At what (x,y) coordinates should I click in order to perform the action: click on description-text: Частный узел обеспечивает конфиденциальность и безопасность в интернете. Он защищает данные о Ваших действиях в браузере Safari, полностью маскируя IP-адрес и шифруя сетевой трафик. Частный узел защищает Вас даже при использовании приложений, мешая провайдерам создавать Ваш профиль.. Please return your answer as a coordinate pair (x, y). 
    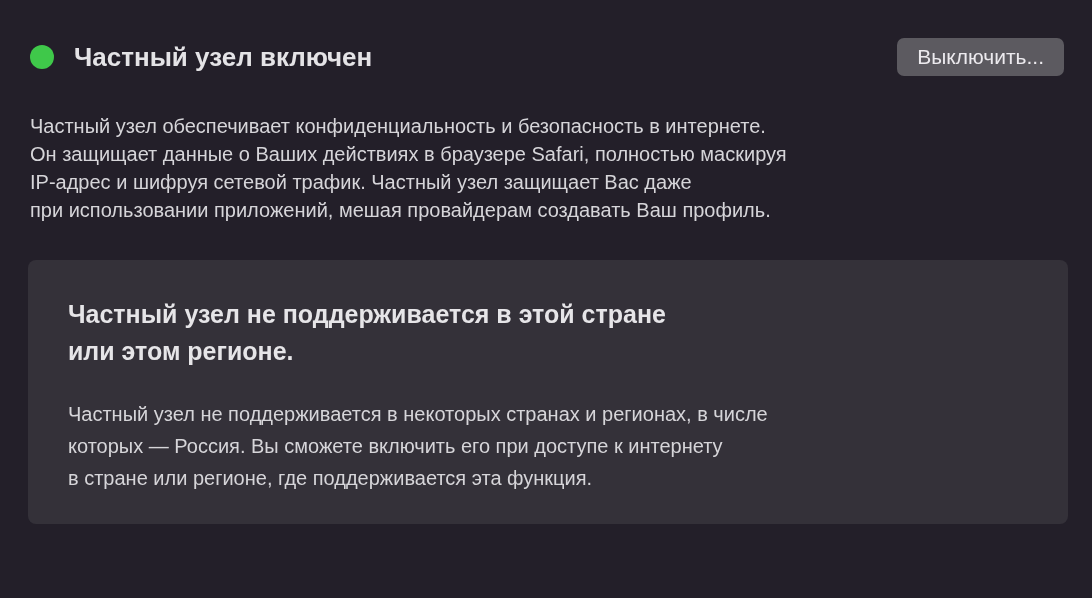
    Looking at the image, I should click on (409, 168).